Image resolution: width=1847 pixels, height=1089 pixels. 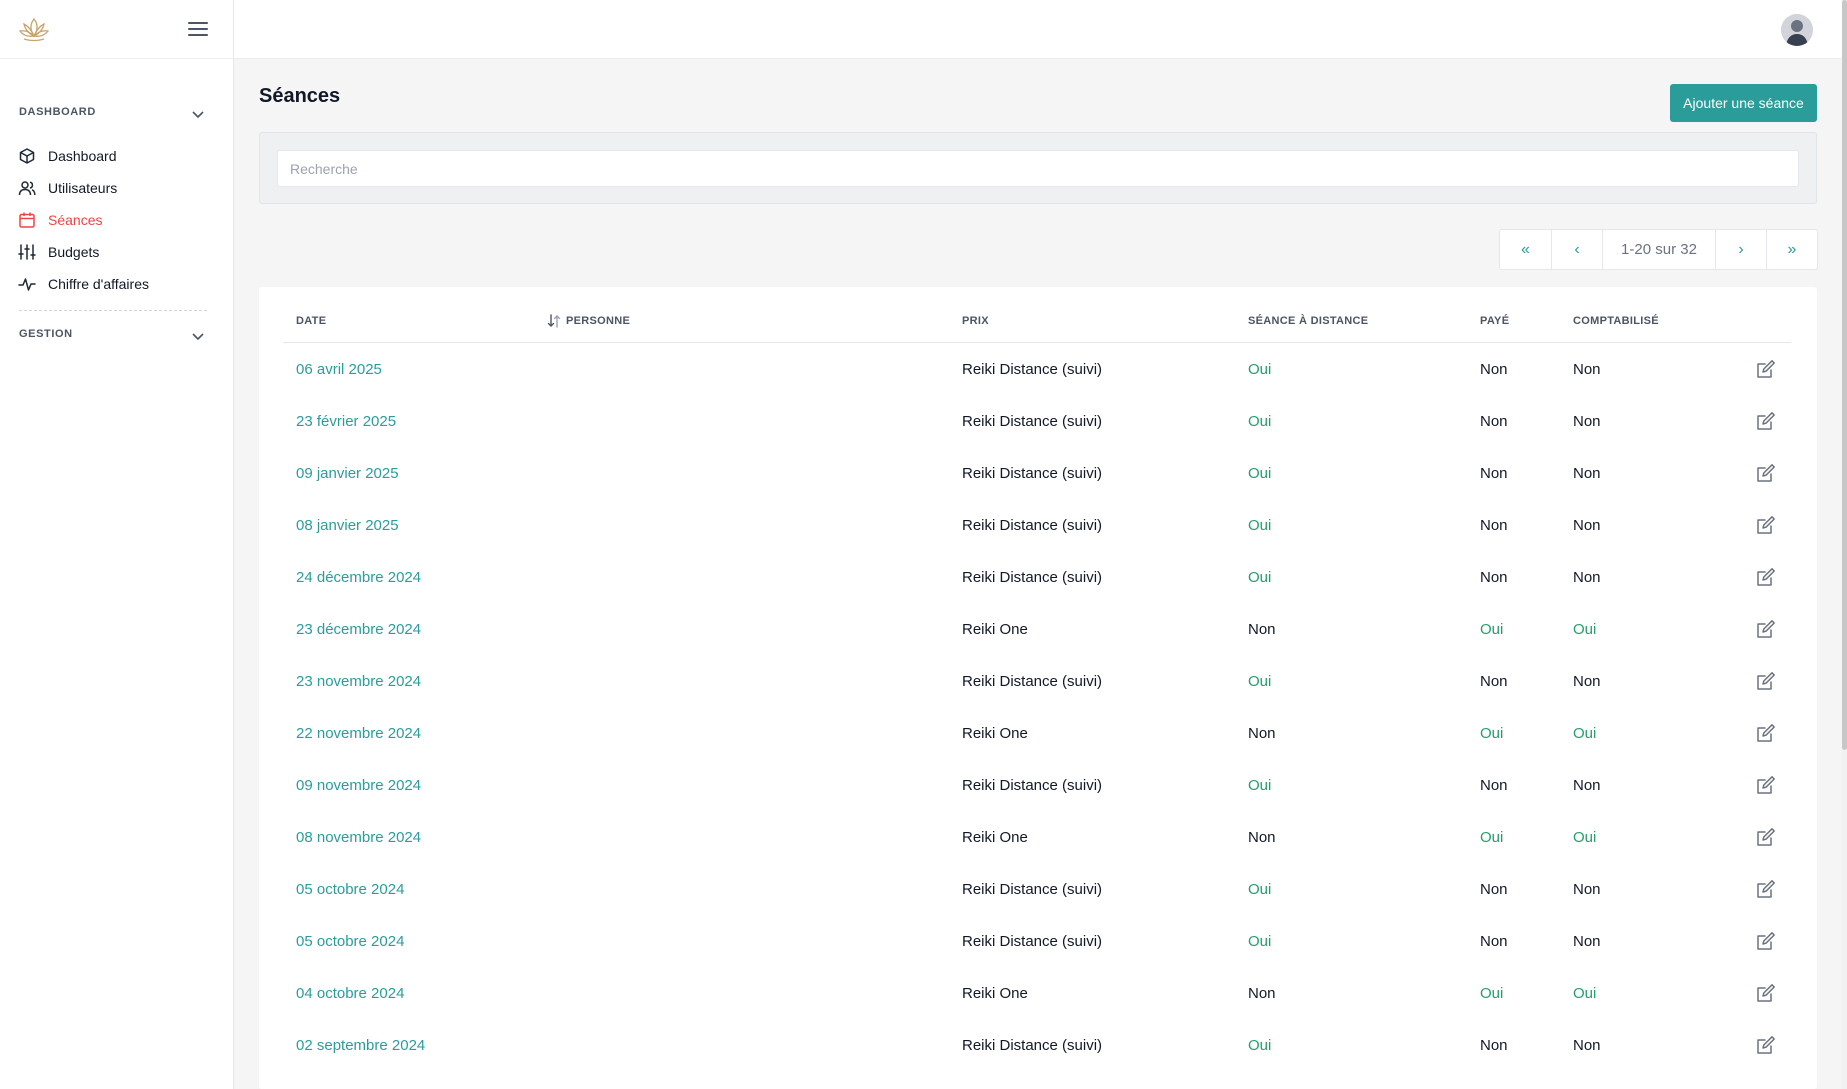 I want to click on cell-date: 02 septembre 2024, so click(x=360, y=1045).